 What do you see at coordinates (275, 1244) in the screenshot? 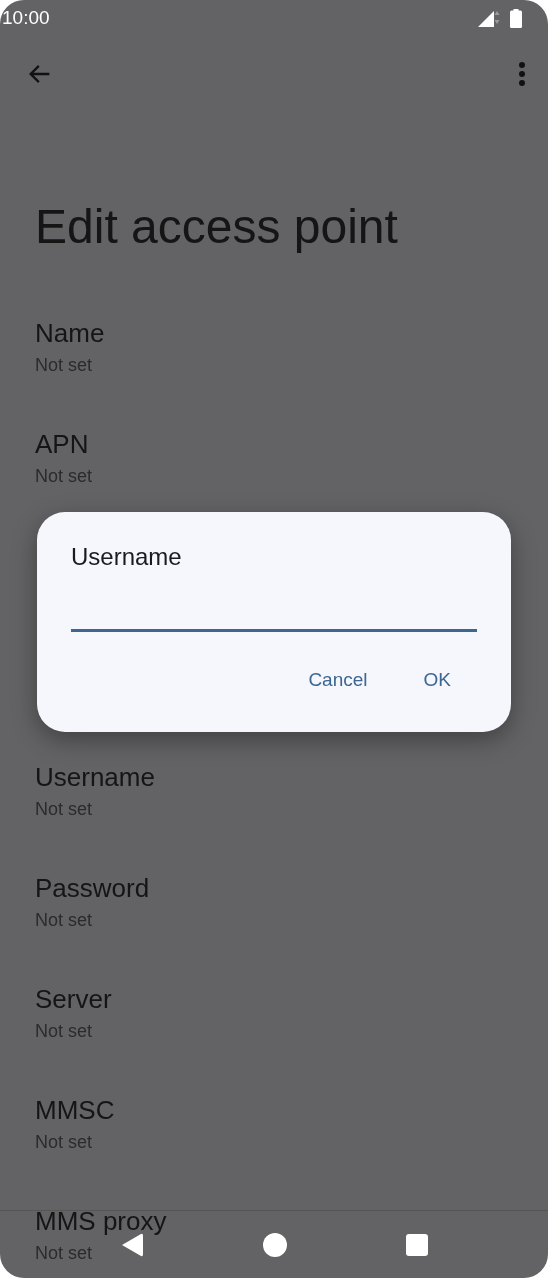
I see `home-icon` at bounding box center [275, 1244].